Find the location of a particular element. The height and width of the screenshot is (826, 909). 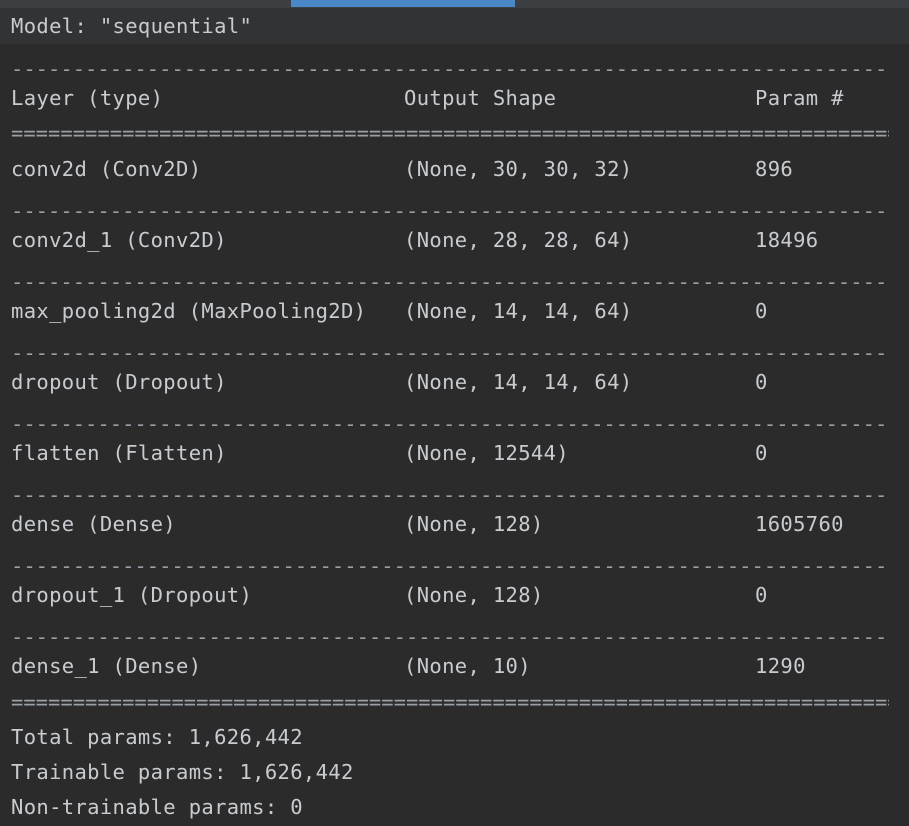

row-shape: (None, 28, 28, 64) is located at coordinates (518, 240).